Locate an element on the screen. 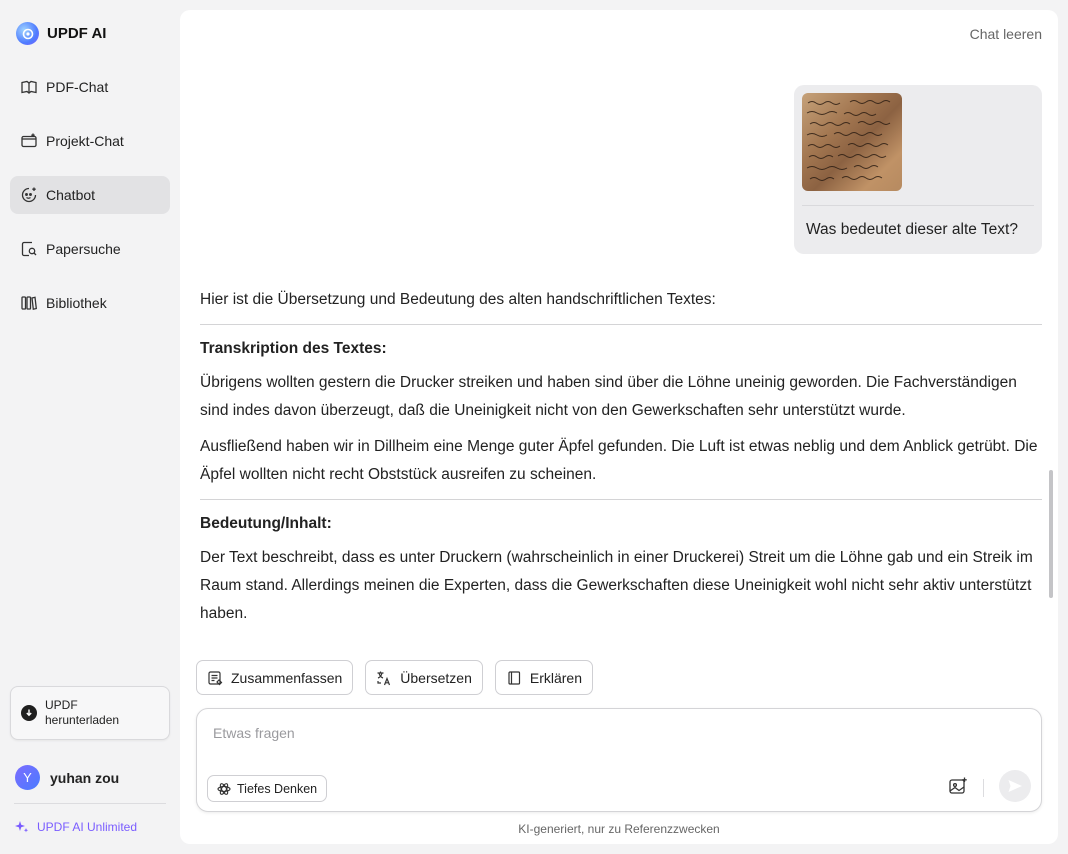  explain-button: Erklären is located at coordinates (544, 677).